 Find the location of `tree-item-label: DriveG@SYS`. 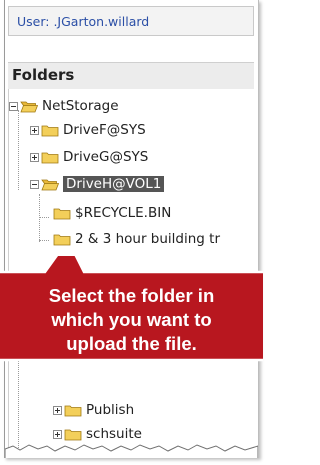

tree-item-label: DriveG@SYS is located at coordinates (106, 157).